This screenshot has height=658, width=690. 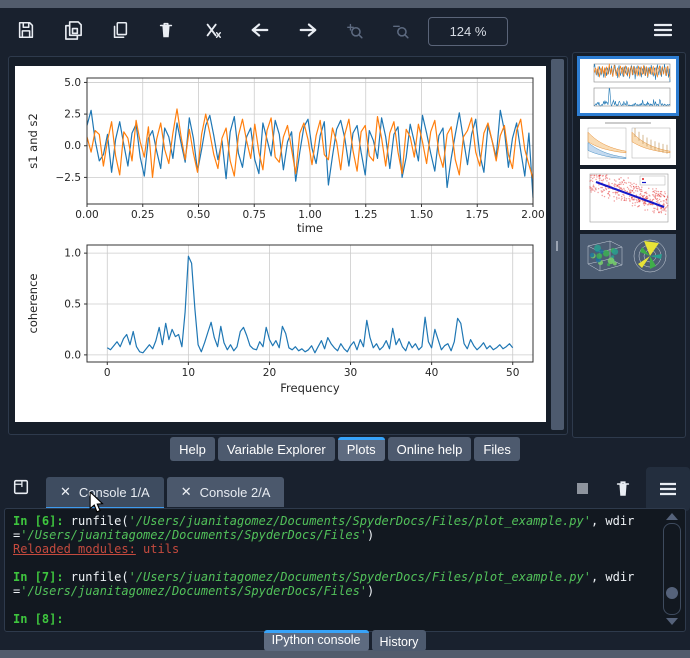 I want to click on pane-tab-plots: Plots, so click(x=361, y=449).